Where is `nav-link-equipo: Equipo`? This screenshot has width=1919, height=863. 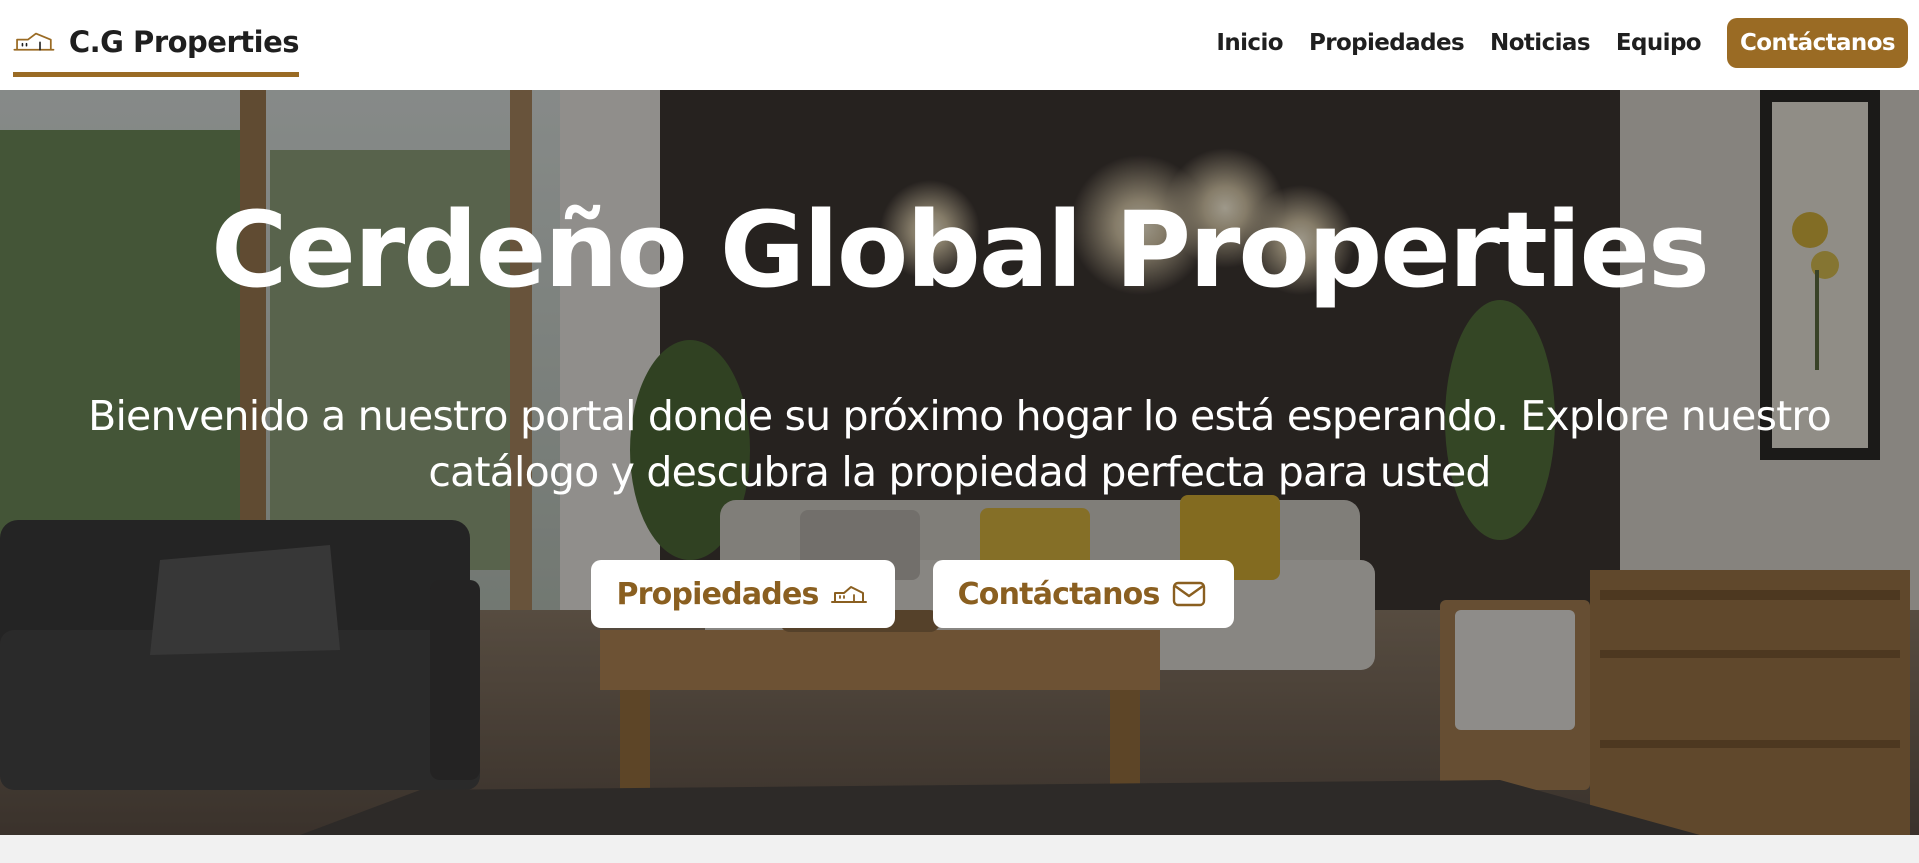
nav-link-equipo: Equipo is located at coordinates (1659, 43).